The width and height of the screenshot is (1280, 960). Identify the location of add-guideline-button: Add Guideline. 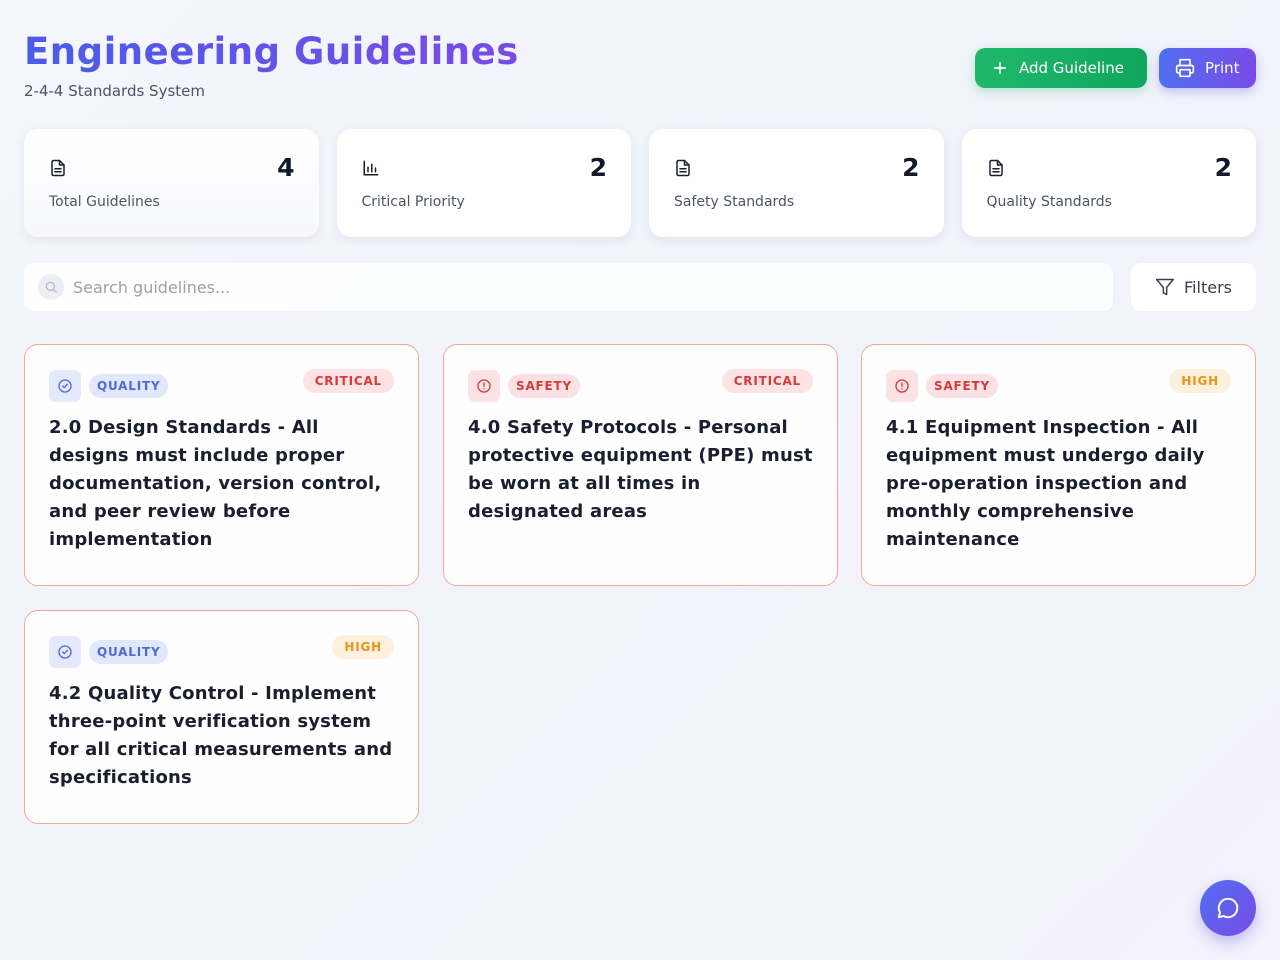
(1061, 68).